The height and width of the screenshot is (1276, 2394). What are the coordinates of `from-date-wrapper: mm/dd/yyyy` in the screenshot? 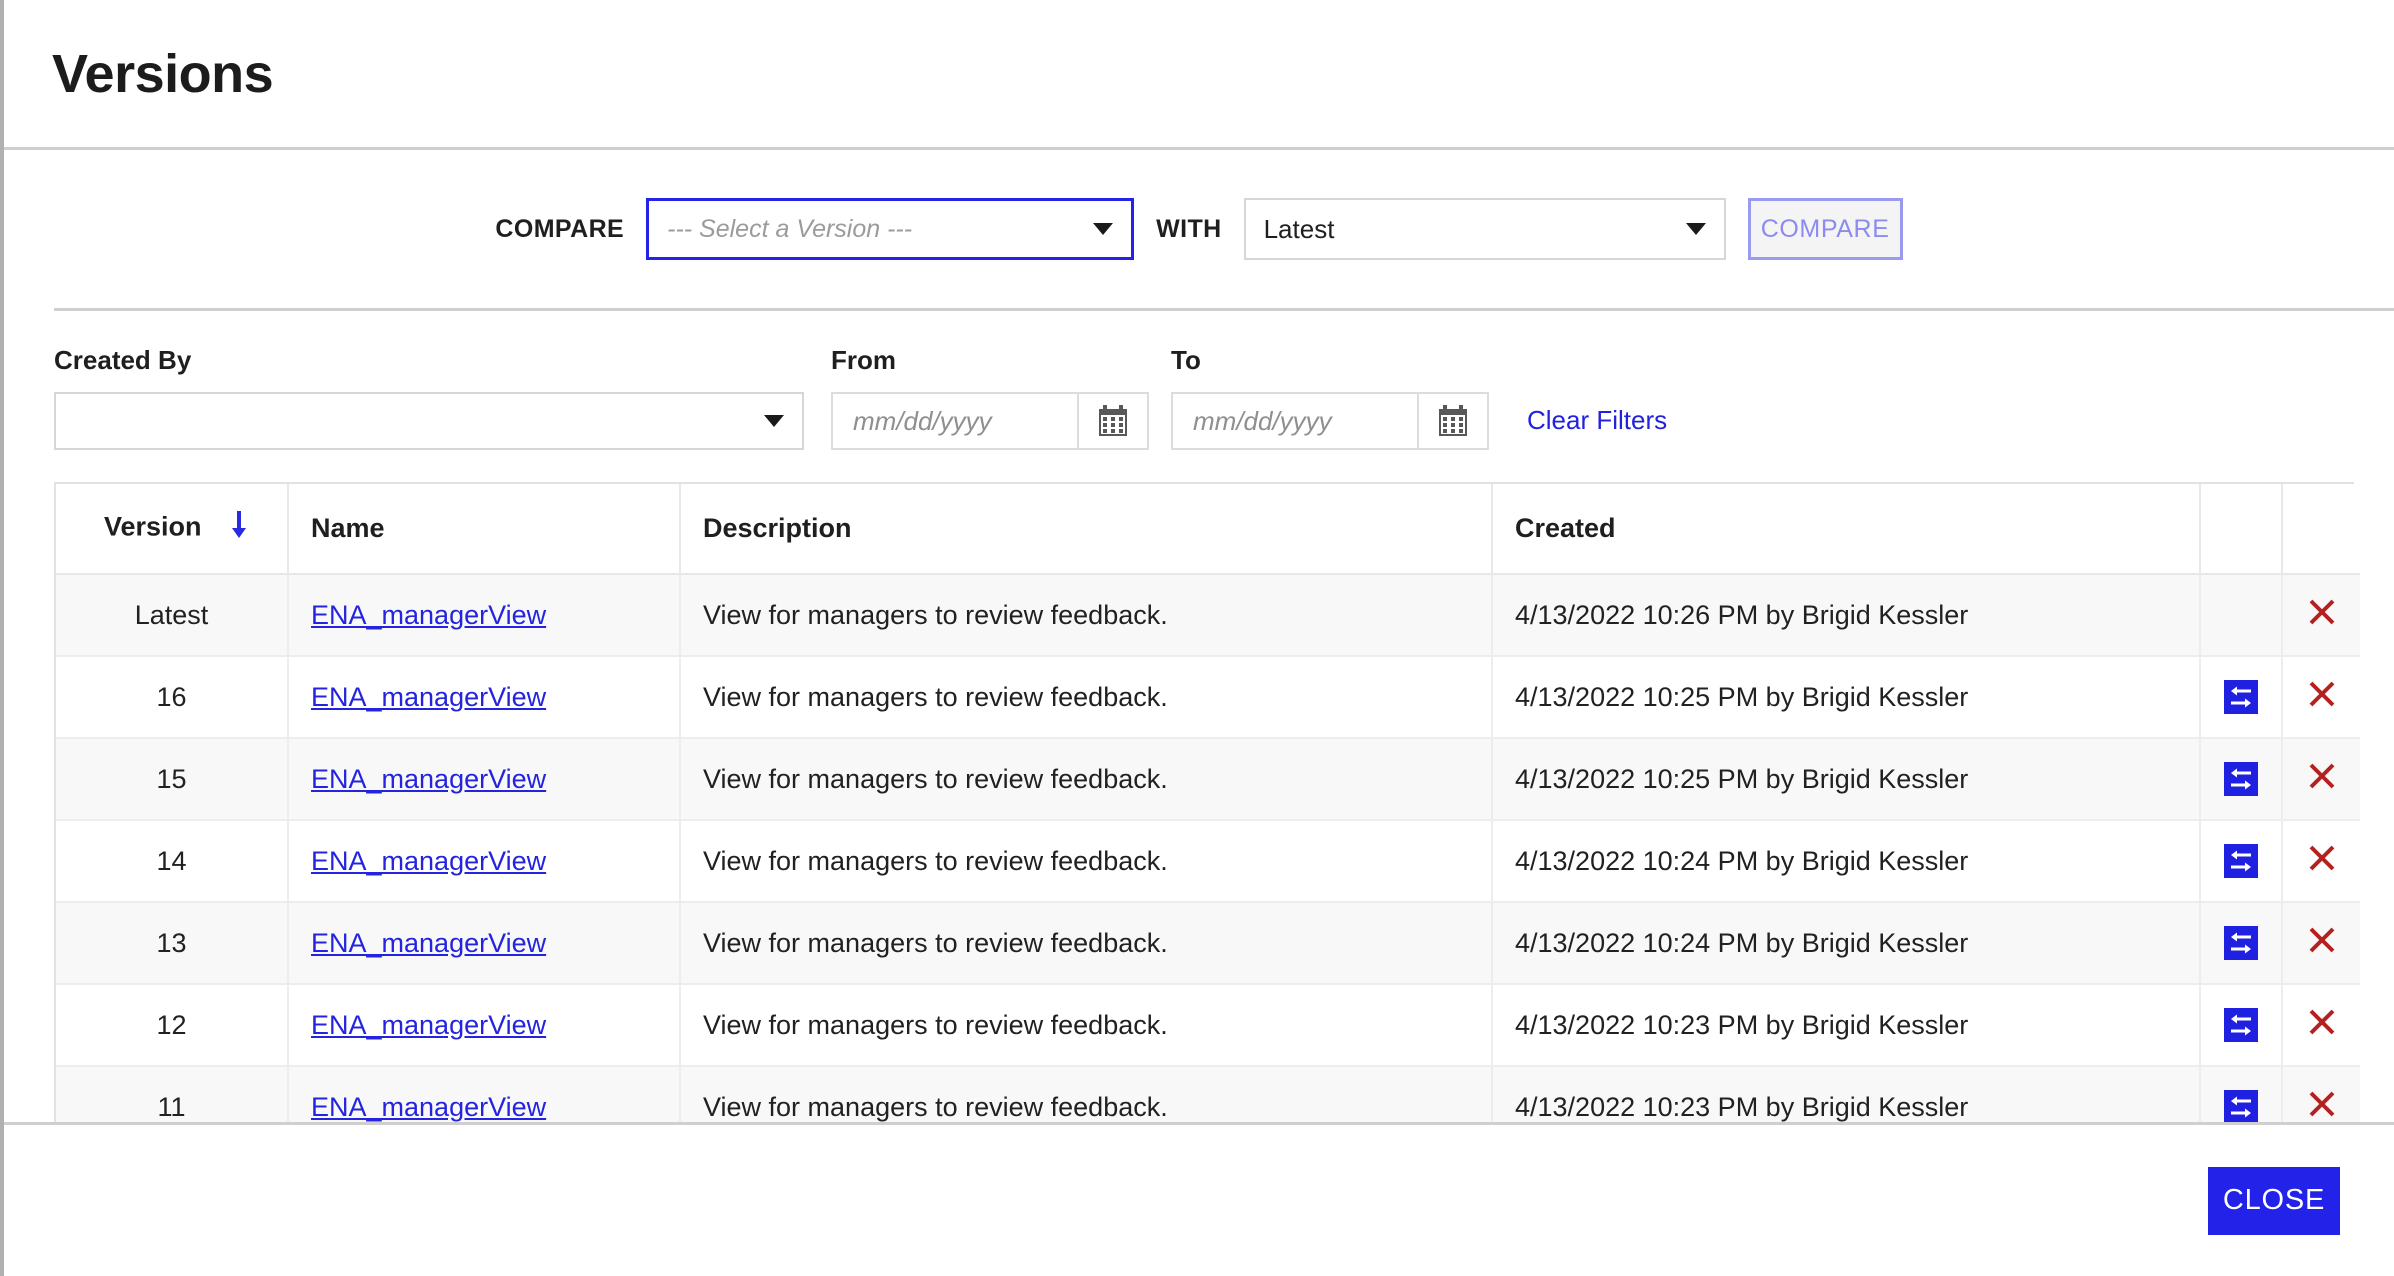 It's located at (990, 421).